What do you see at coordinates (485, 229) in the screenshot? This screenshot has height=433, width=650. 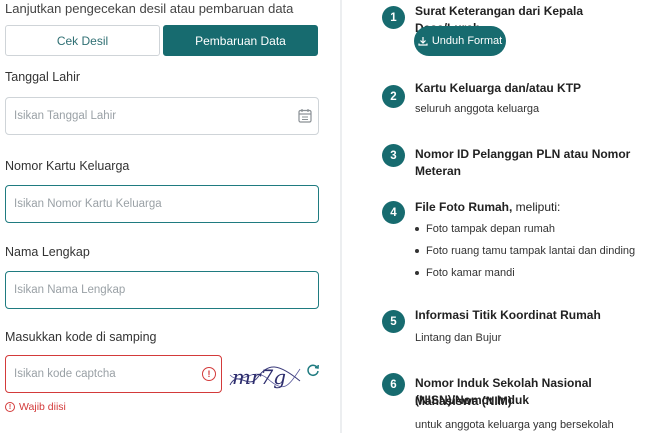 I see `list-item: Foto tampak depan rumah` at bounding box center [485, 229].